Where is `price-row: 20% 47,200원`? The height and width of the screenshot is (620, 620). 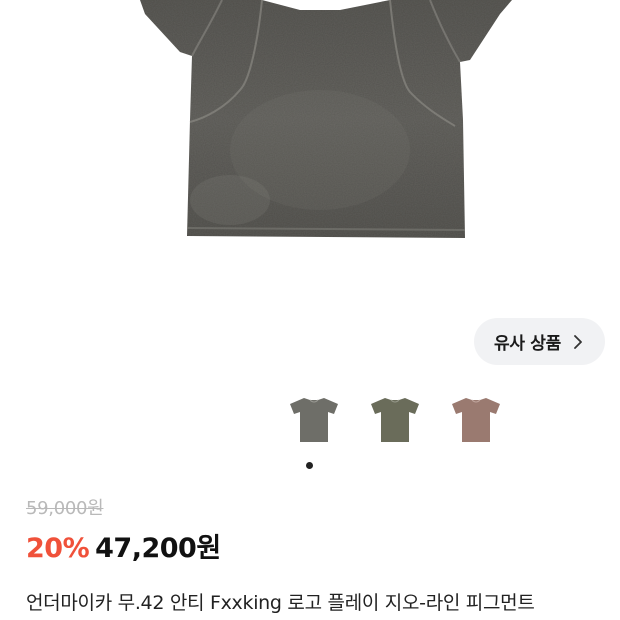
price-row: 20% 47,200원 is located at coordinates (123, 545).